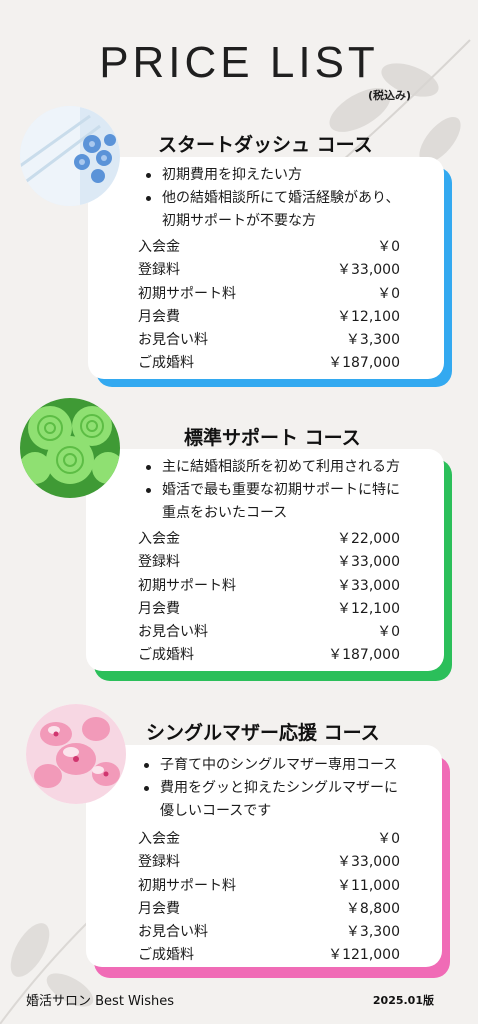 This screenshot has height=1024, width=478. Describe the element at coordinates (239, 221) in the screenshot. I see `bullet-item-continuation: 初期サポートが不要な方` at that location.